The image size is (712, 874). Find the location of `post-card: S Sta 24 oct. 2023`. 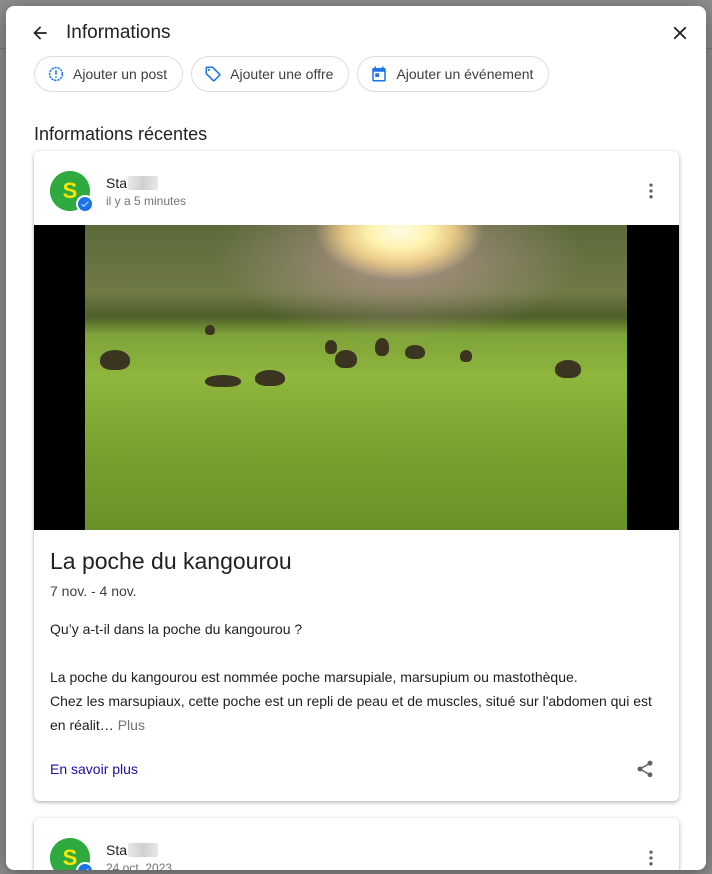

post-card: S Sta 24 oct. 2023 is located at coordinates (356, 844).